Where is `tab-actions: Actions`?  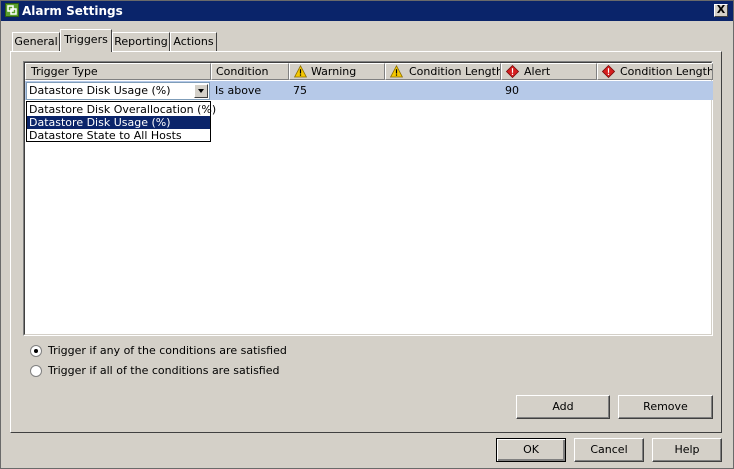 tab-actions: Actions is located at coordinates (193, 41).